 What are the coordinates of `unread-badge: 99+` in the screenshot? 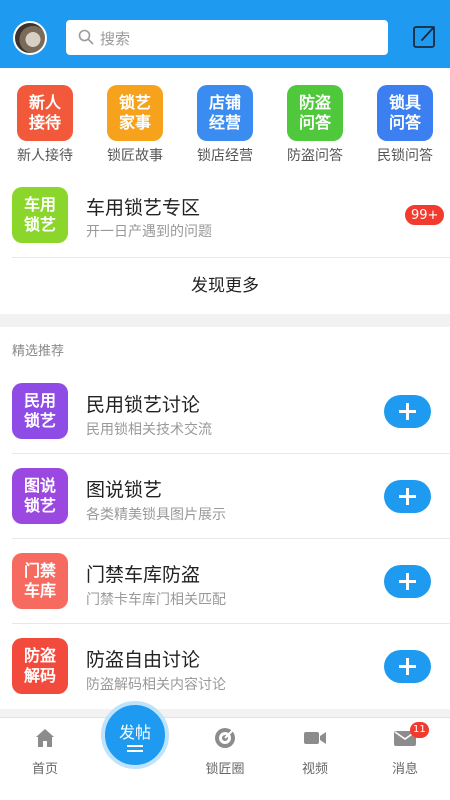 It's located at (425, 215).